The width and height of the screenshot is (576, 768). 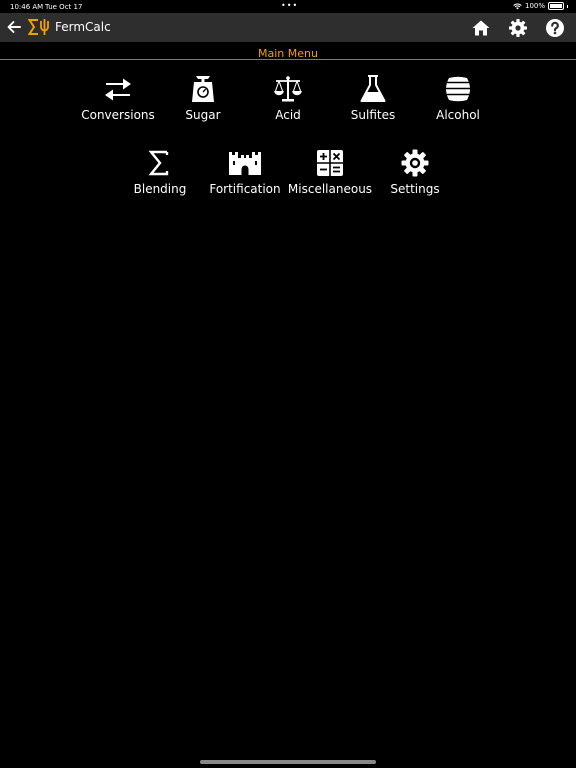 I want to click on menu-item-sulfites: Sulfites, so click(x=373, y=104).